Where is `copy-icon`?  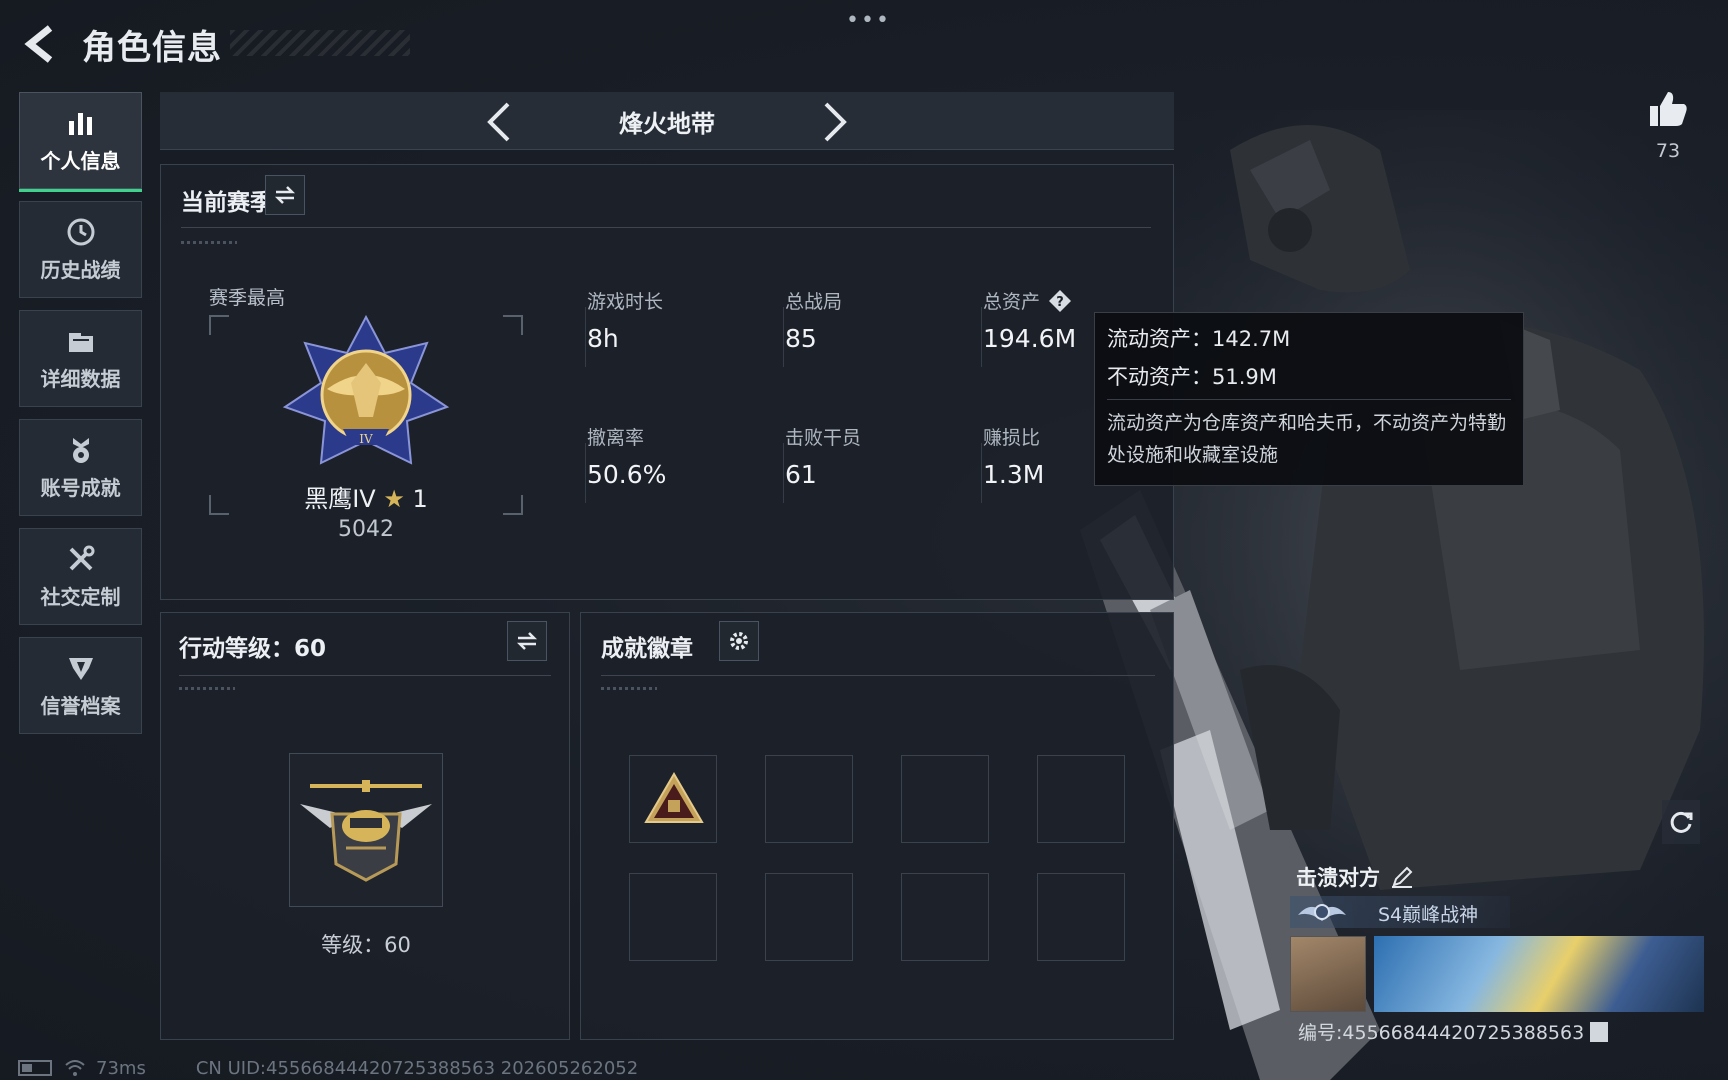
copy-icon is located at coordinates (1599, 1031).